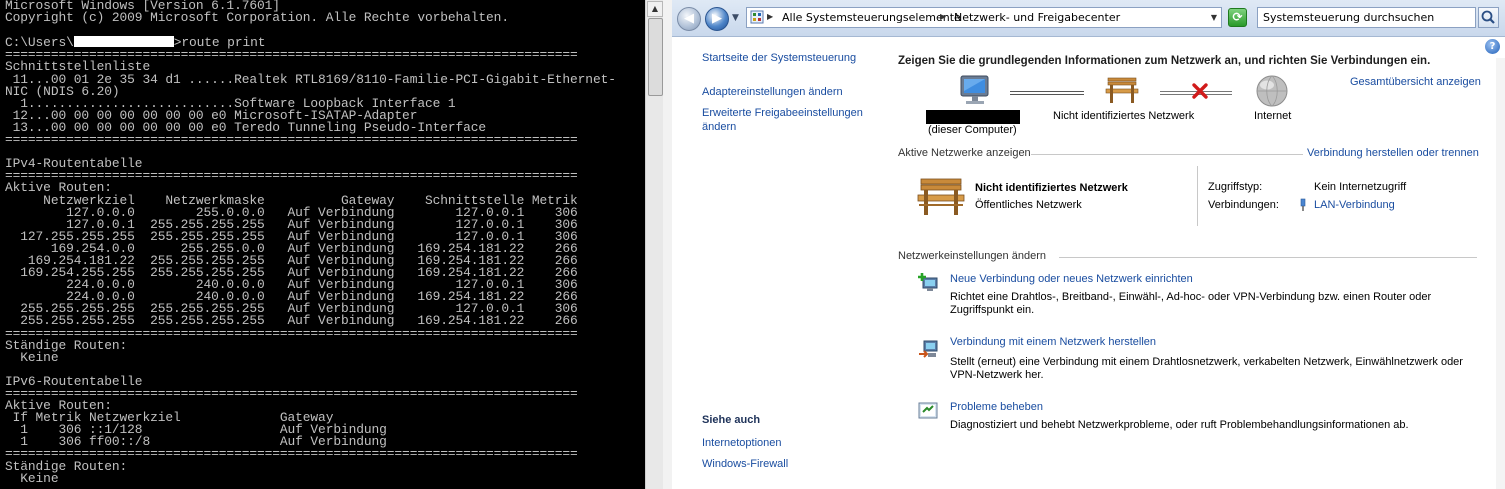 The image size is (1505, 489). What do you see at coordinates (1122, 90) in the screenshot?
I see `bench-icon` at bounding box center [1122, 90].